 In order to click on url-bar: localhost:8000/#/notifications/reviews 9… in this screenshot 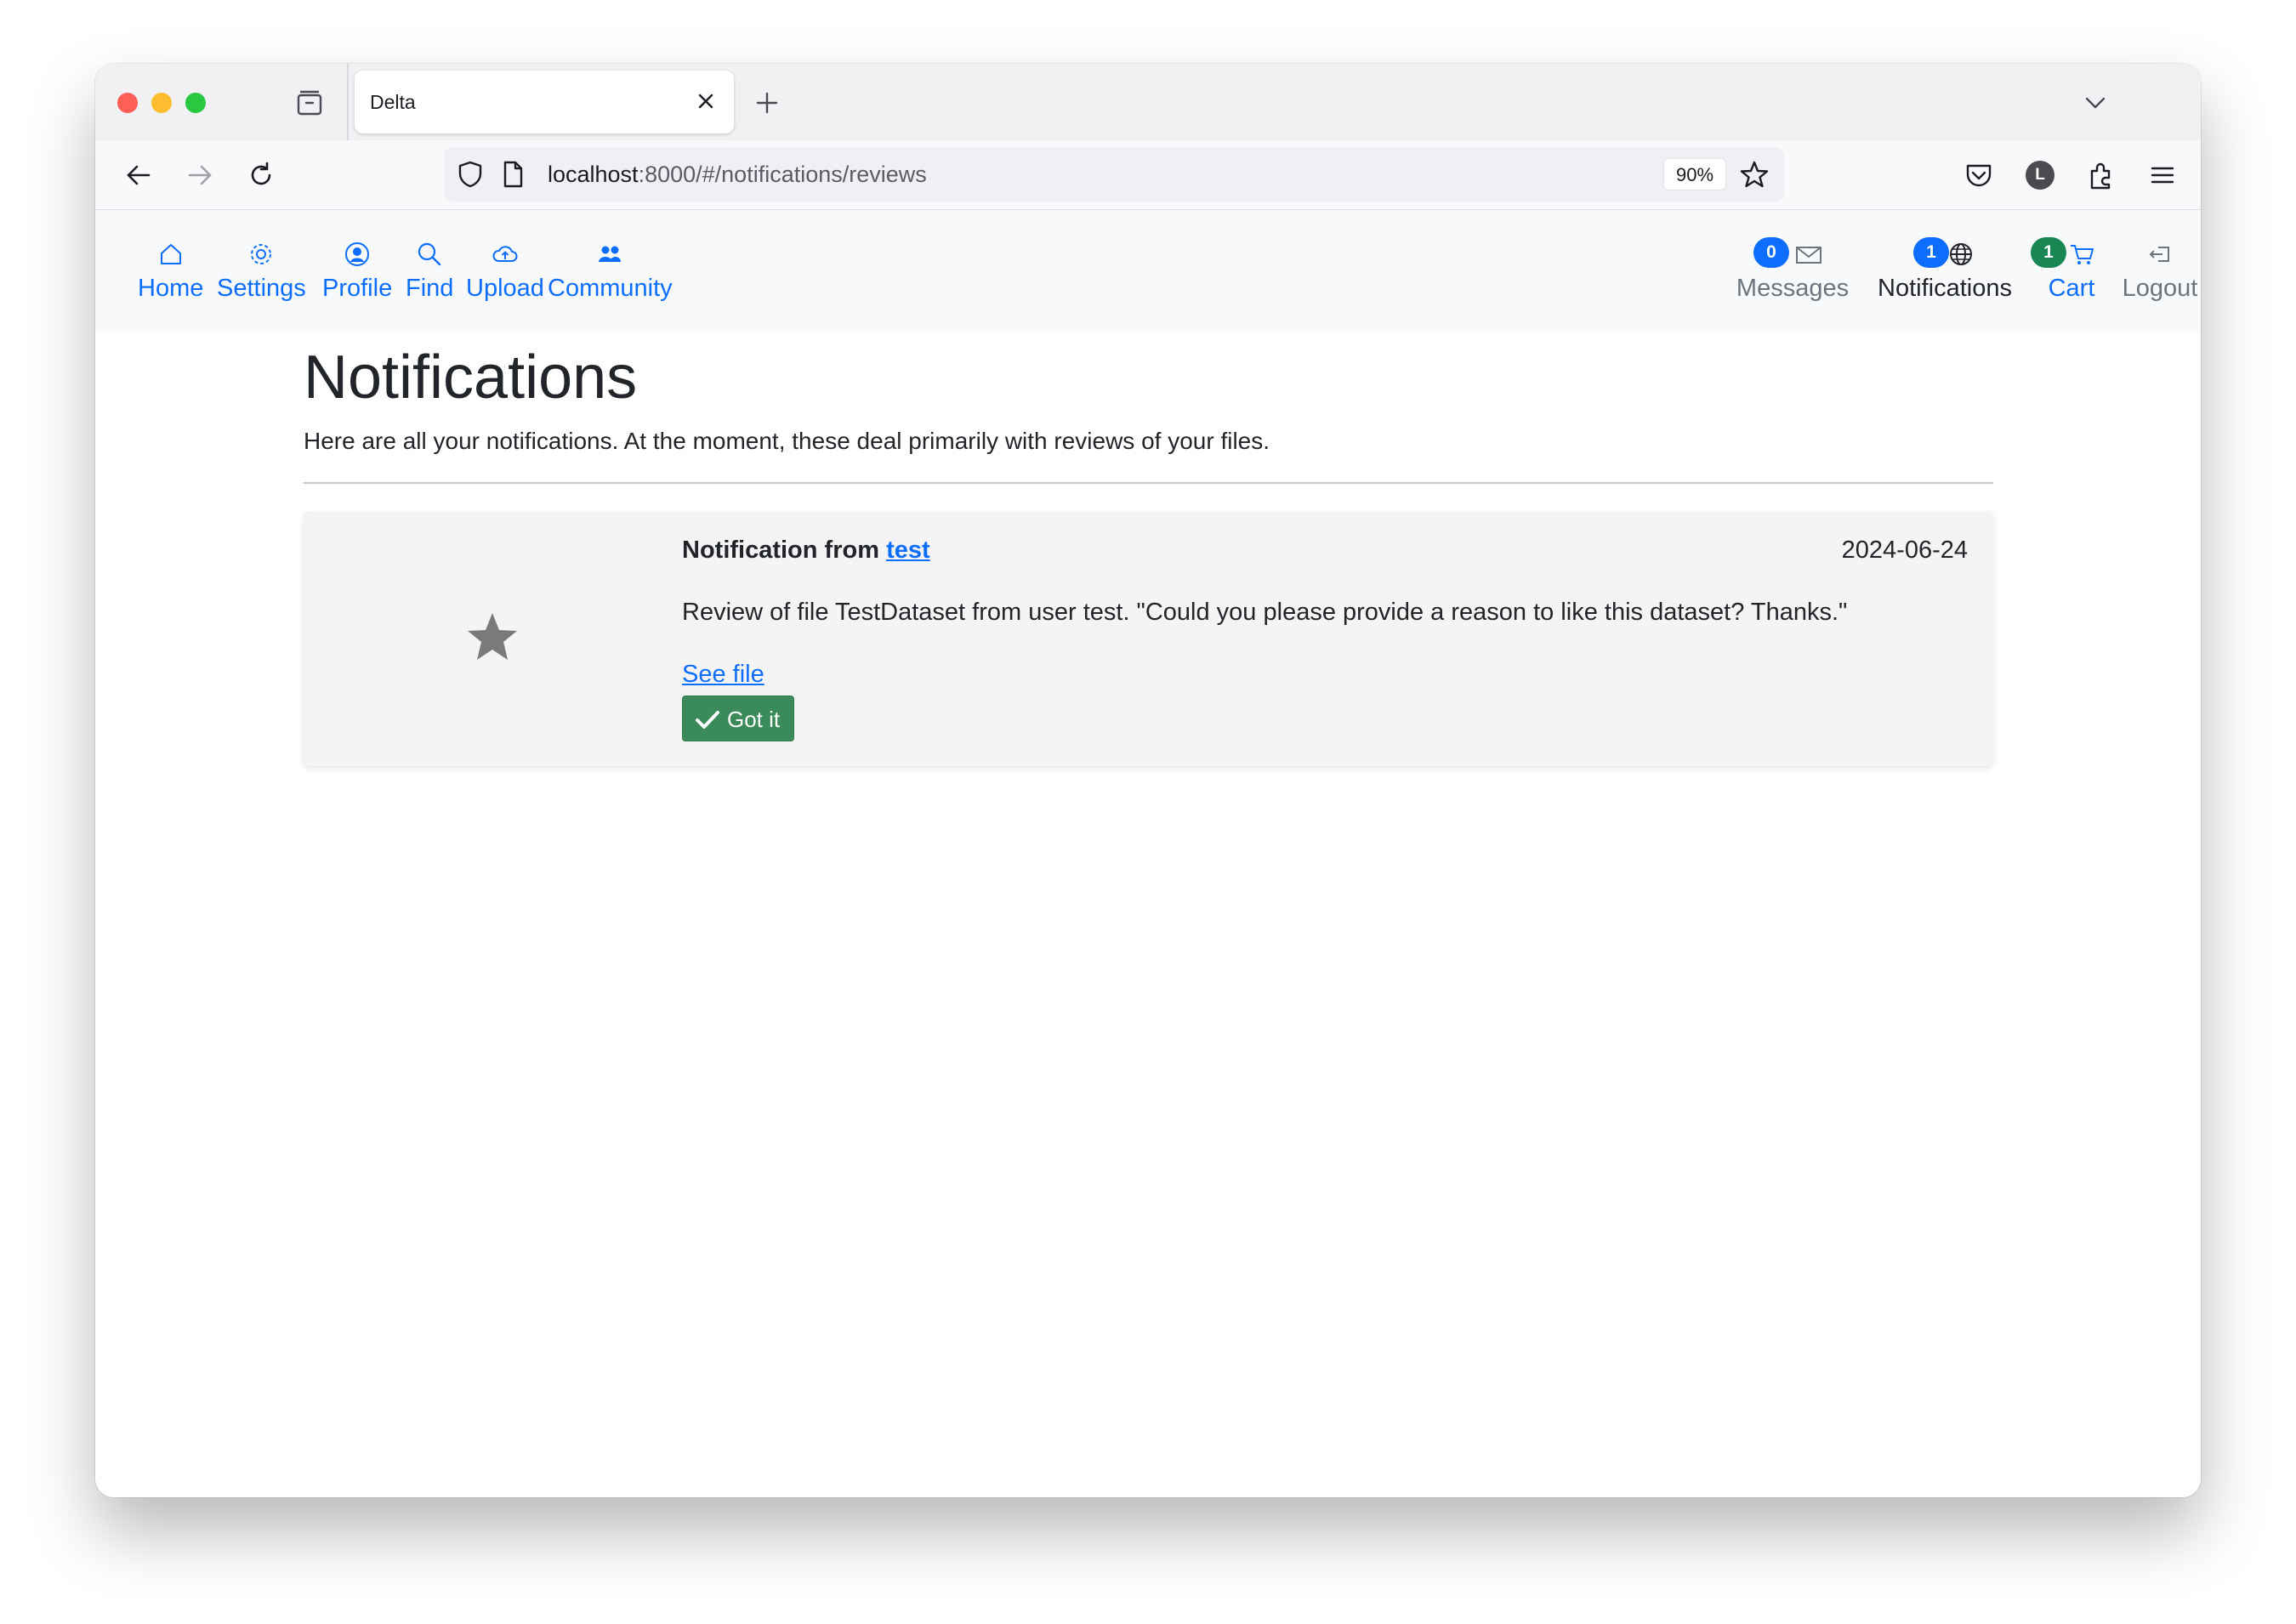, I will do `click(1114, 174)`.